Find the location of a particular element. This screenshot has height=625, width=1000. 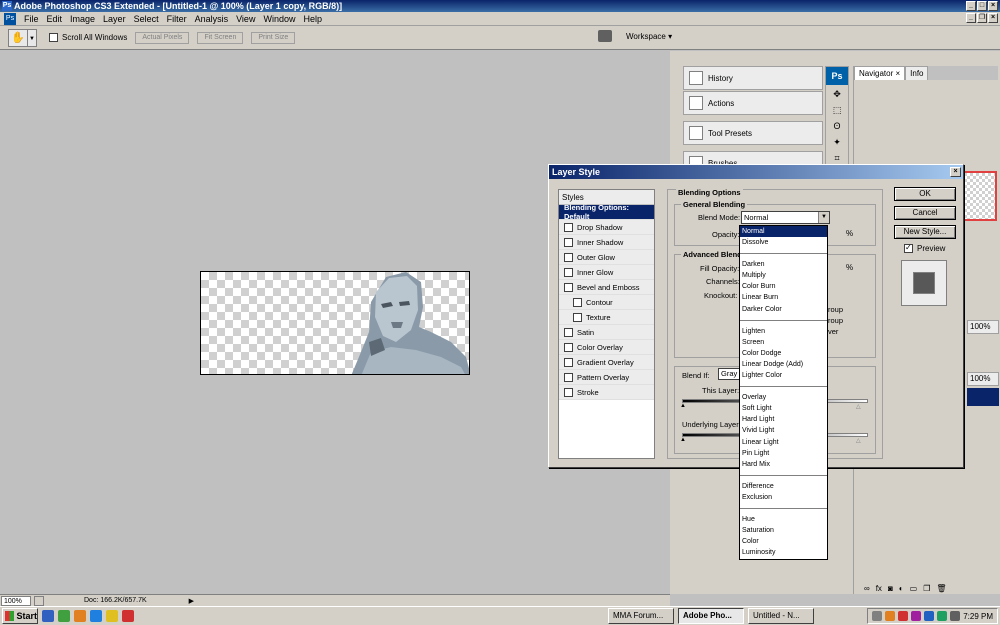

history-panel-button: History is located at coordinates (753, 78).